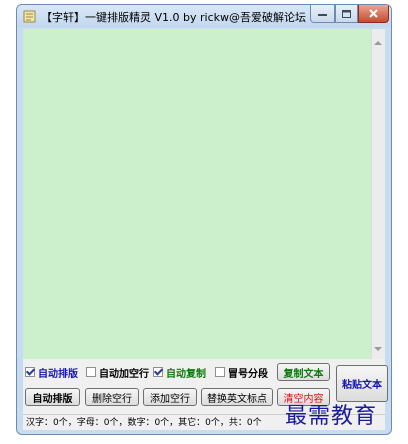  I want to click on maximize-icon, so click(346, 13).